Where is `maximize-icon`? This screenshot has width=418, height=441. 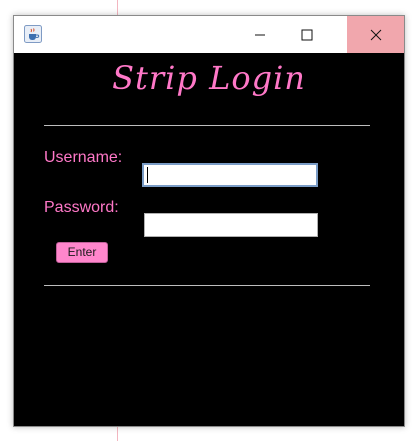 maximize-icon is located at coordinates (307, 34).